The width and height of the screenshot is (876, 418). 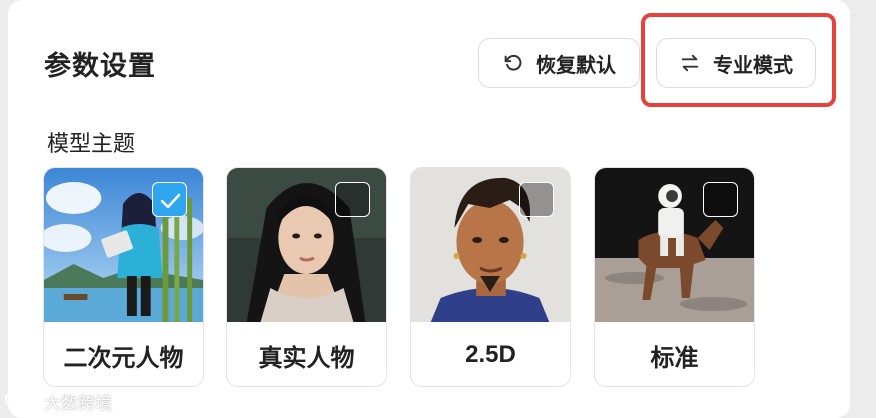 I want to click on watermark-text: 大数跨境, so click(x=78, y=403).